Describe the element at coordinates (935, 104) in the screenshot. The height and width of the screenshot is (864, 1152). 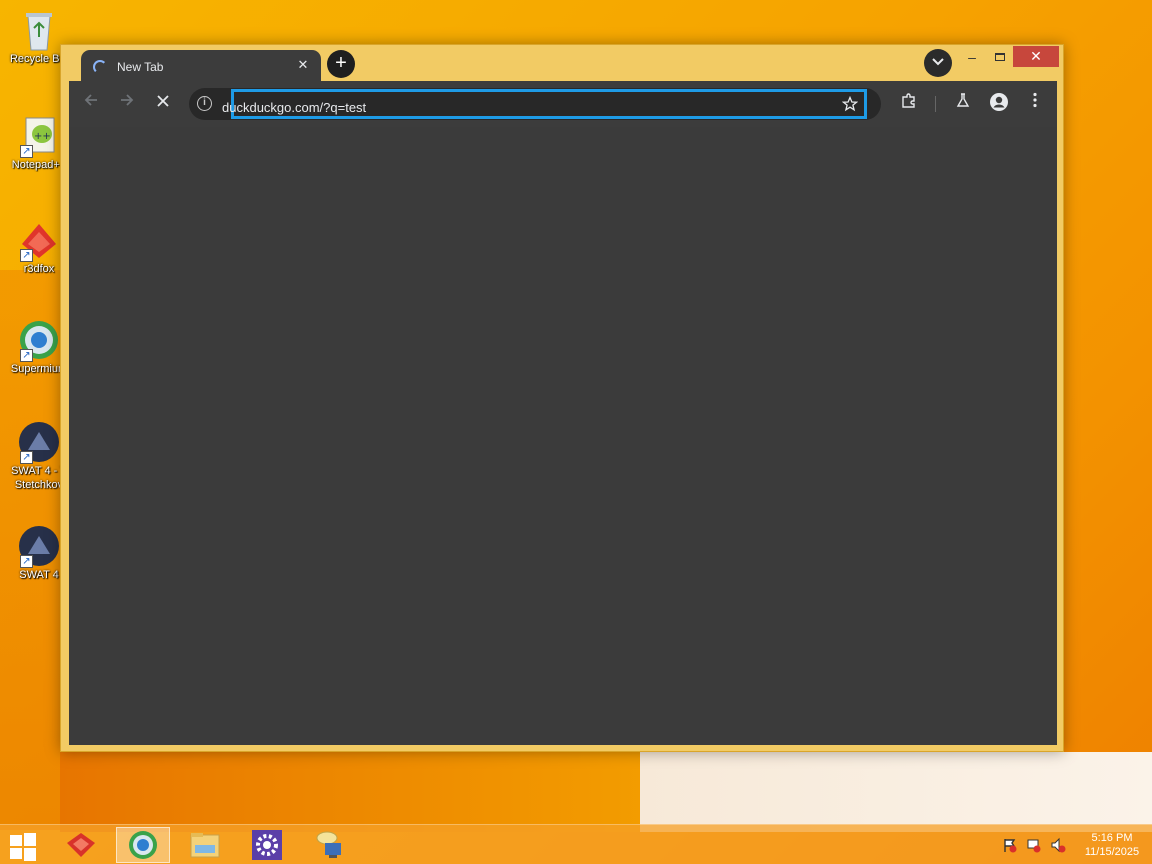
I see `toolbar-separator` at that location.